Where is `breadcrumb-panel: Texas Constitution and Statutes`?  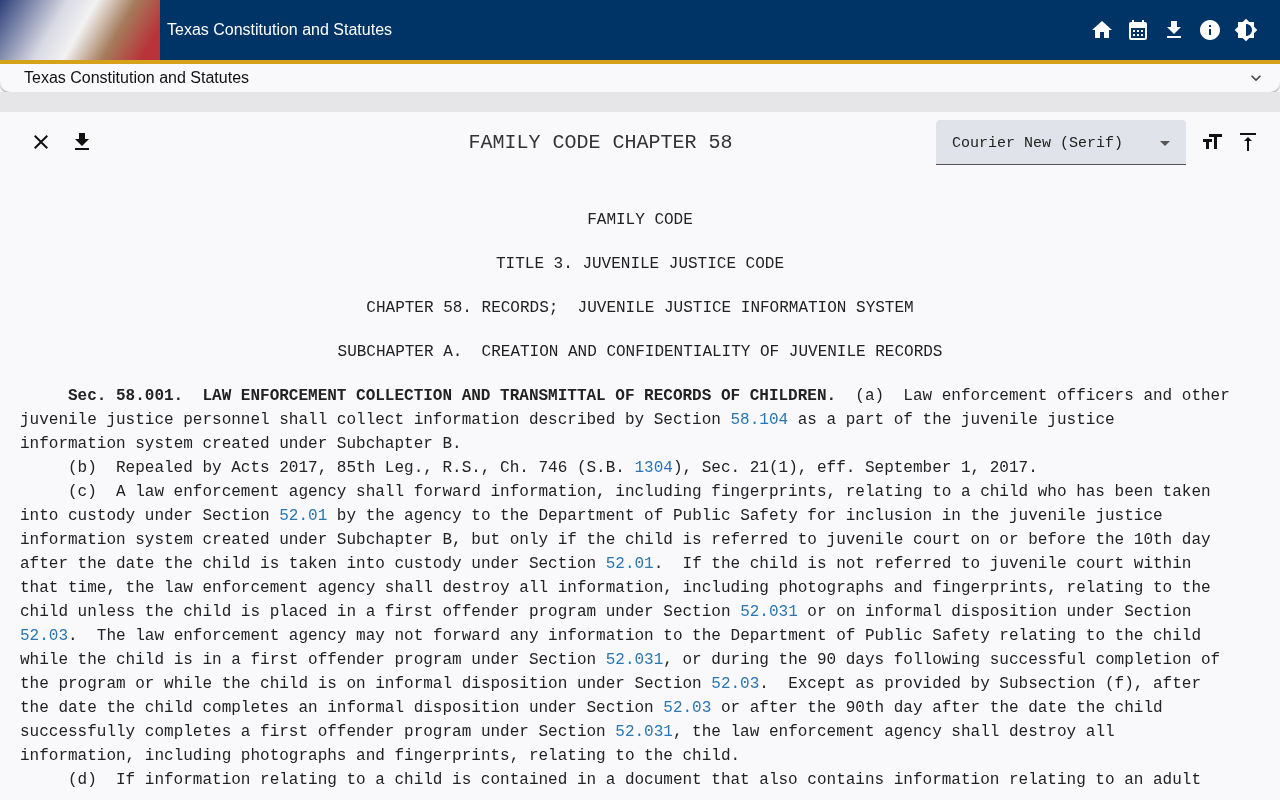
breadcrumb-panel: Texas Constitution and Statutes is located at coordinates (640, 78).